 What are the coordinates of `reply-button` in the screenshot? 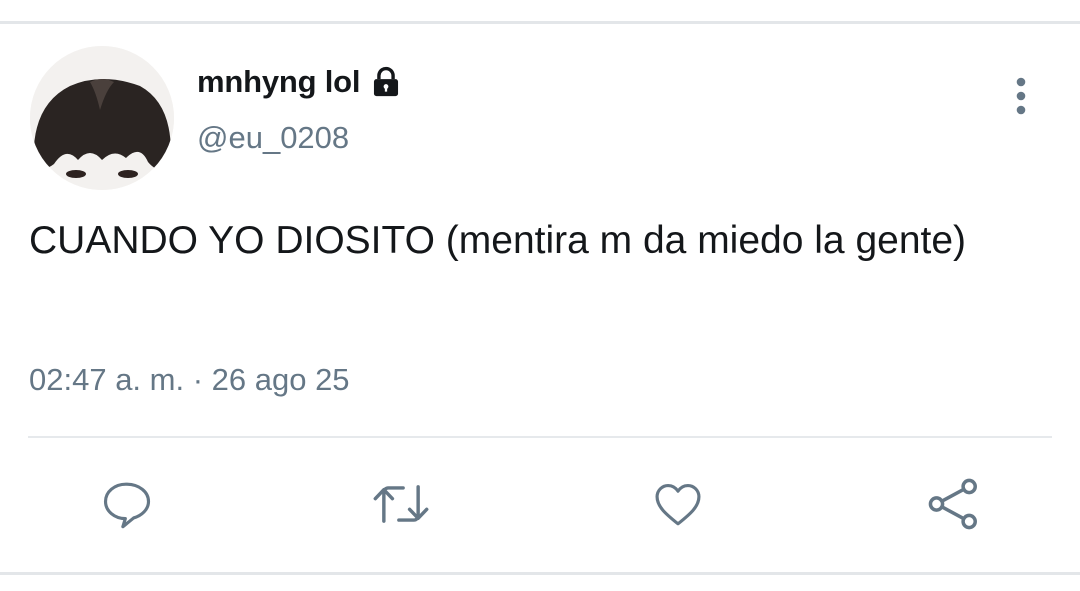 It's located at (126, 504).